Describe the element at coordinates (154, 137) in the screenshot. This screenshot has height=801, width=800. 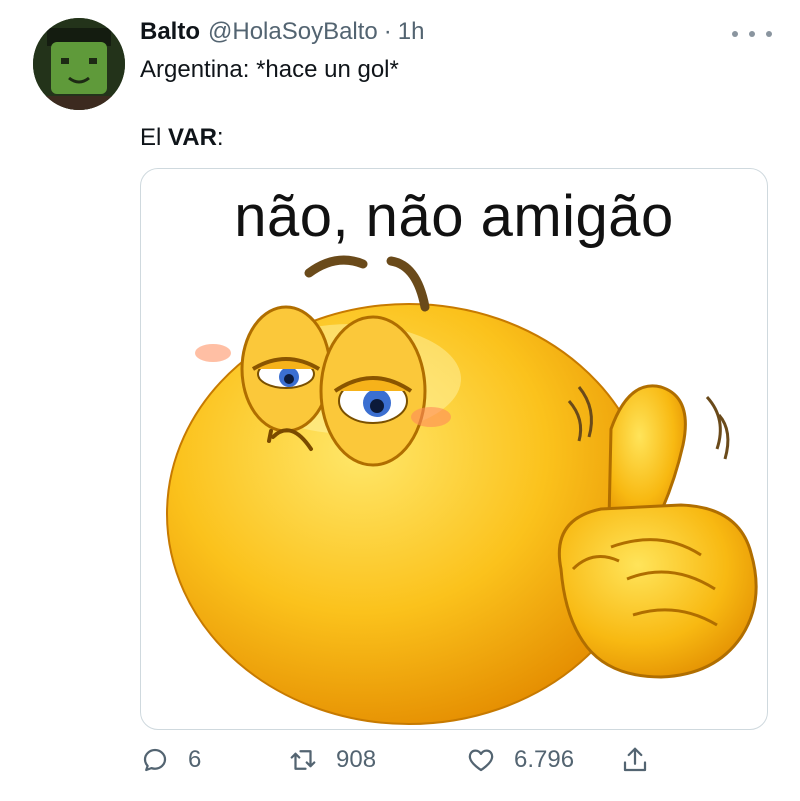
I see `tweet-text-prefix: El` at that location.